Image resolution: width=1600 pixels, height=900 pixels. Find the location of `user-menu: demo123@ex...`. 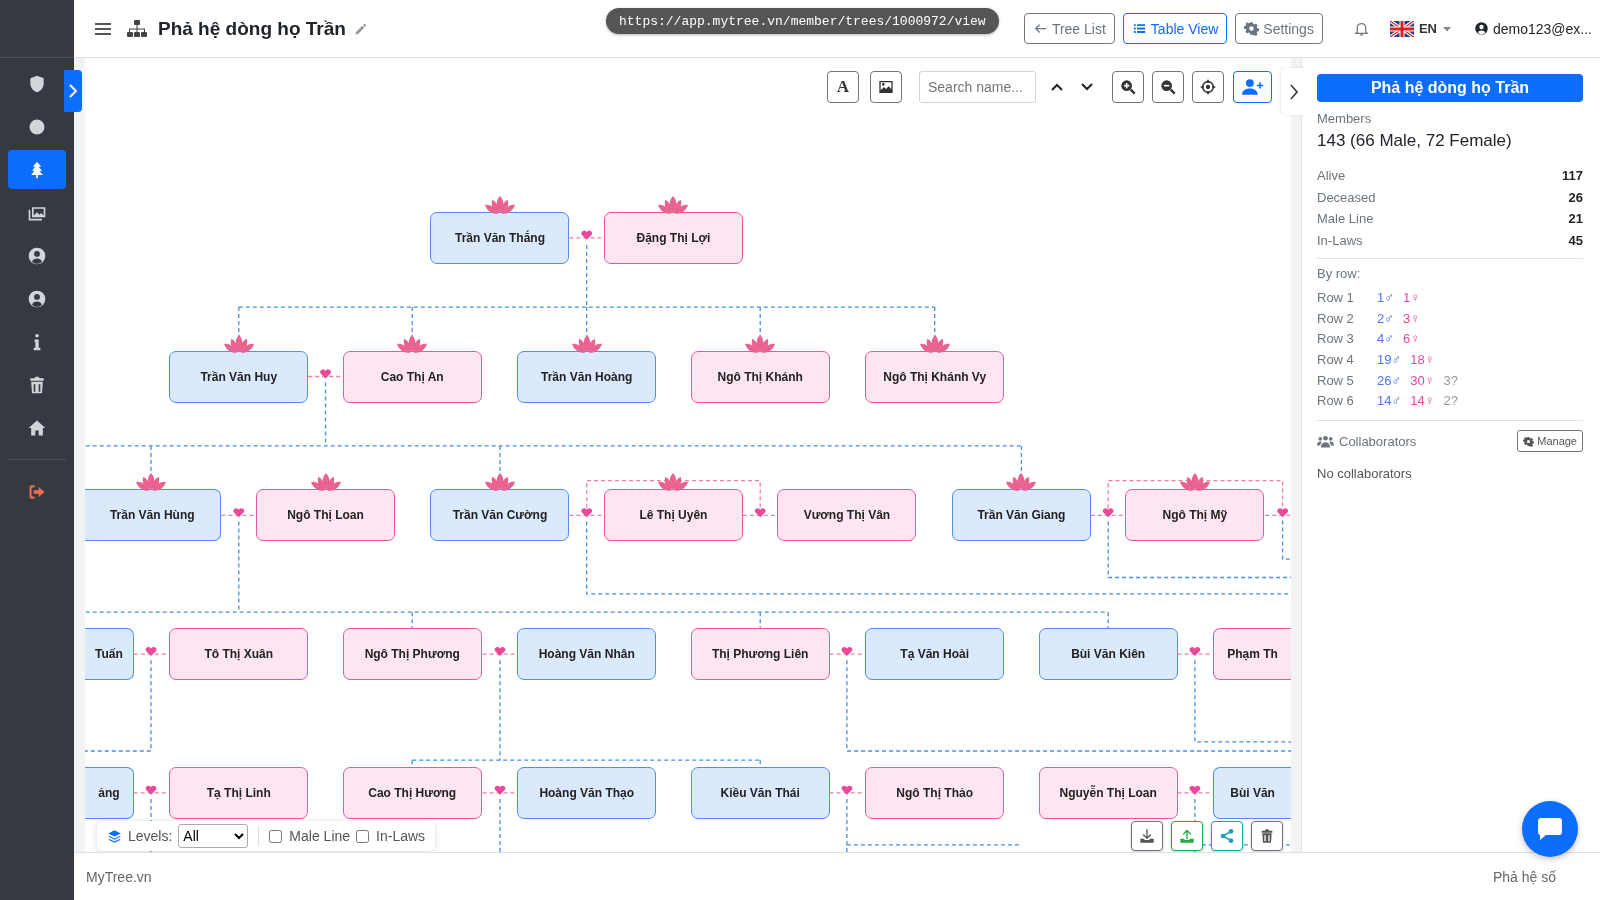

user-menu: demo123@ex... is located at coordinates (1532, 28).